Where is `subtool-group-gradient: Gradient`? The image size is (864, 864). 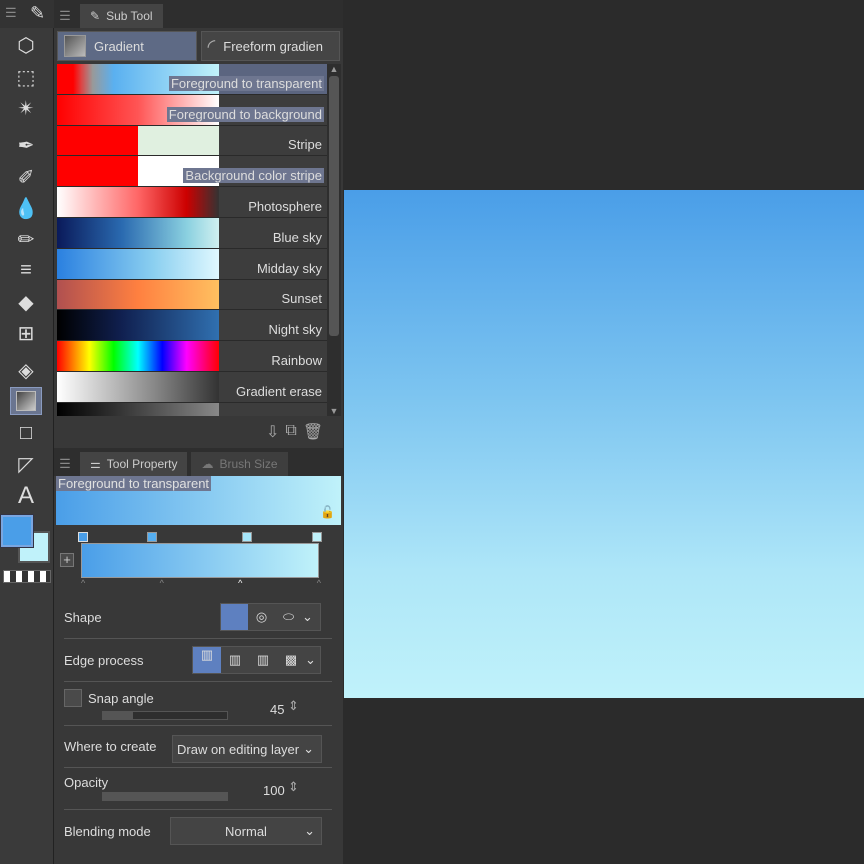 subtool-group-gradient: Gradient is located at coordinates (127, 46).